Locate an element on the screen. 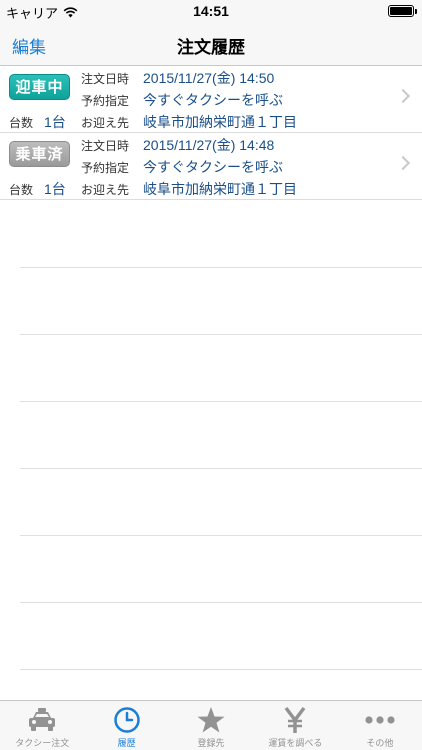 The height and width of the screenshot is (750, 422). taxi-icon is located at coordinates (42, 720).